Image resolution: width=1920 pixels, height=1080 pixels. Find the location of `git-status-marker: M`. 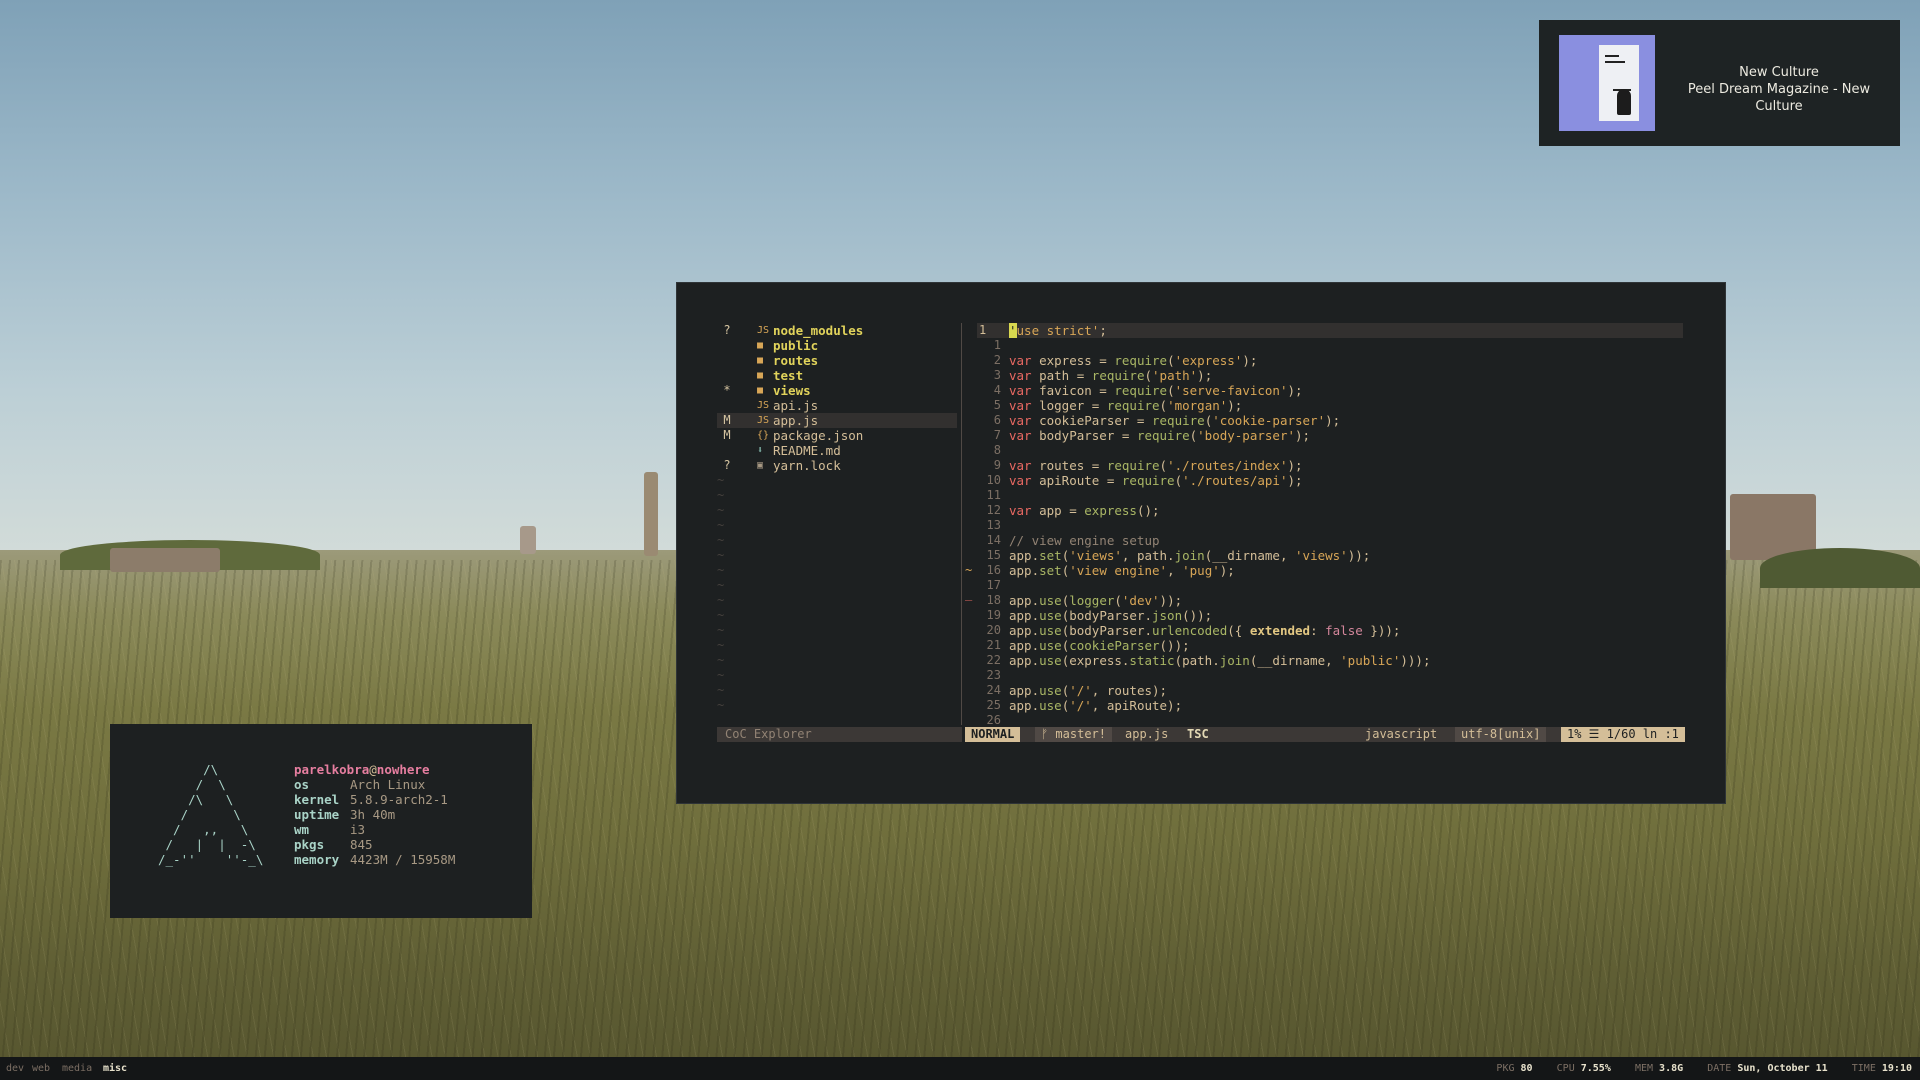

git-status-marker: M is located at coordinates (727, 435).